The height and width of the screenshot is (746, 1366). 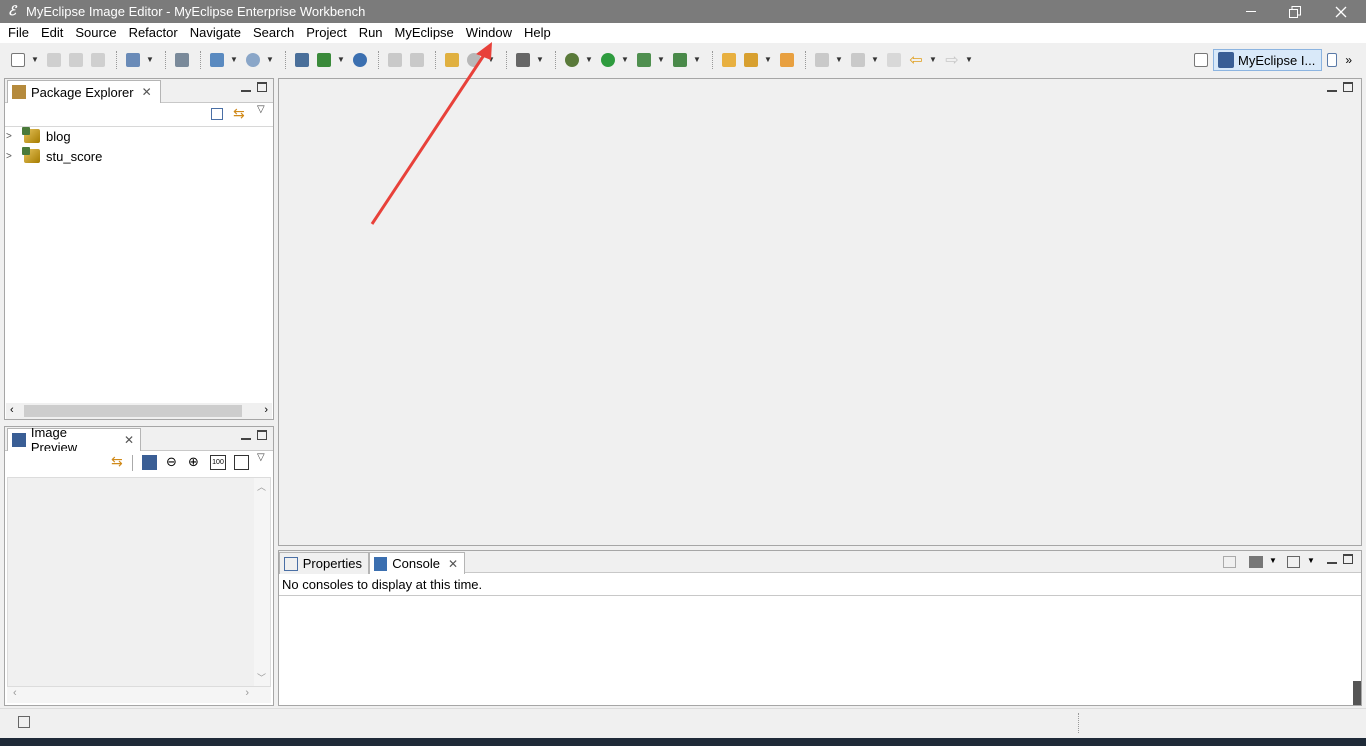 What do you see at coordinates (1078, 723) in the screenshot?
I see `status-separator` at bounding box center [1078, 723].